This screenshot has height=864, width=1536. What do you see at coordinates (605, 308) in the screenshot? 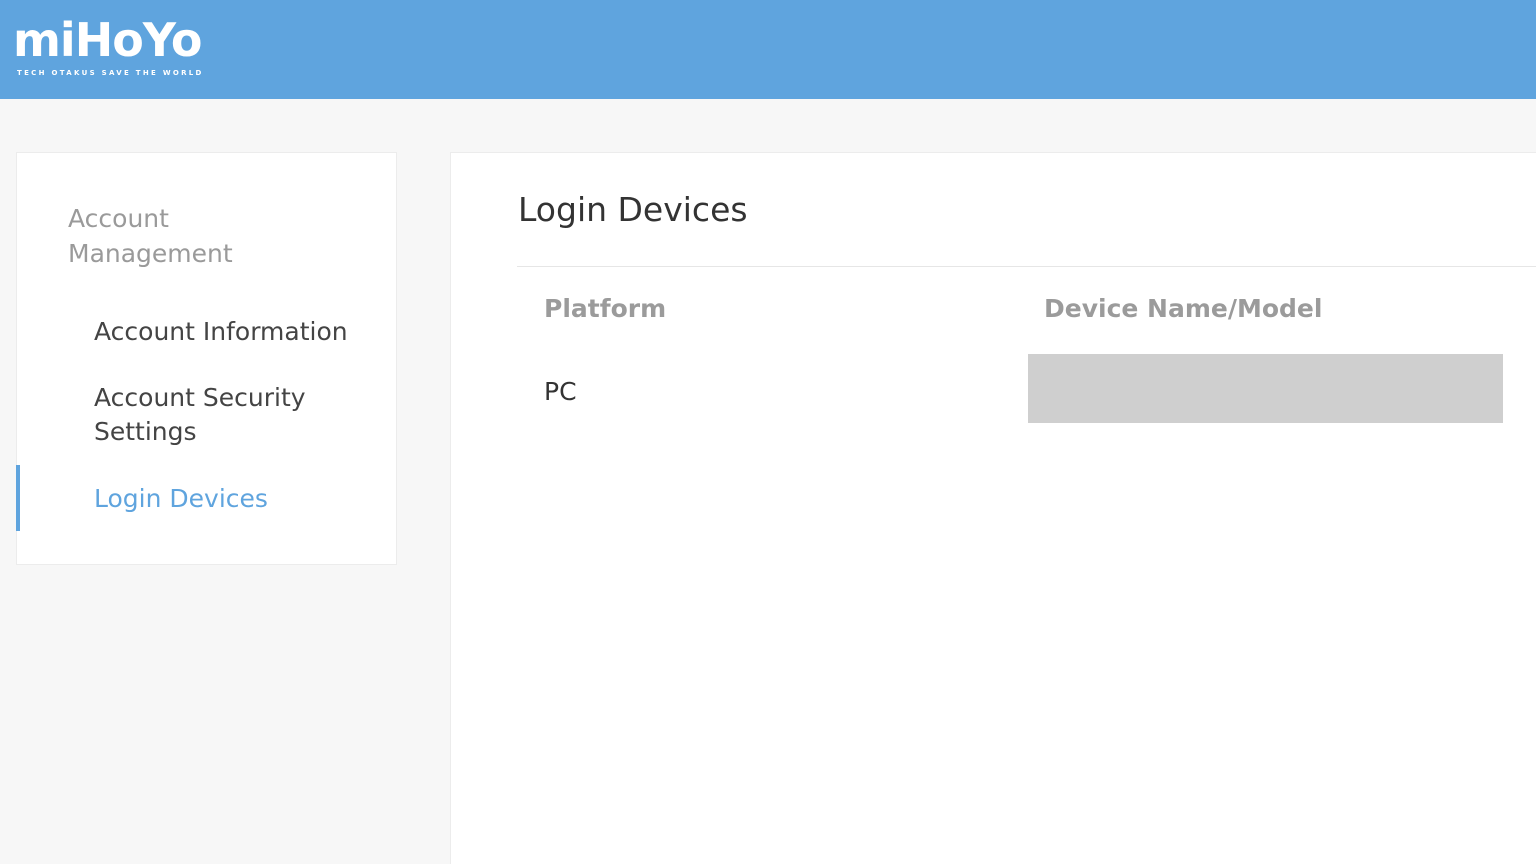
I see `column-header-platform: Platform` at bounding box center [605, 308].